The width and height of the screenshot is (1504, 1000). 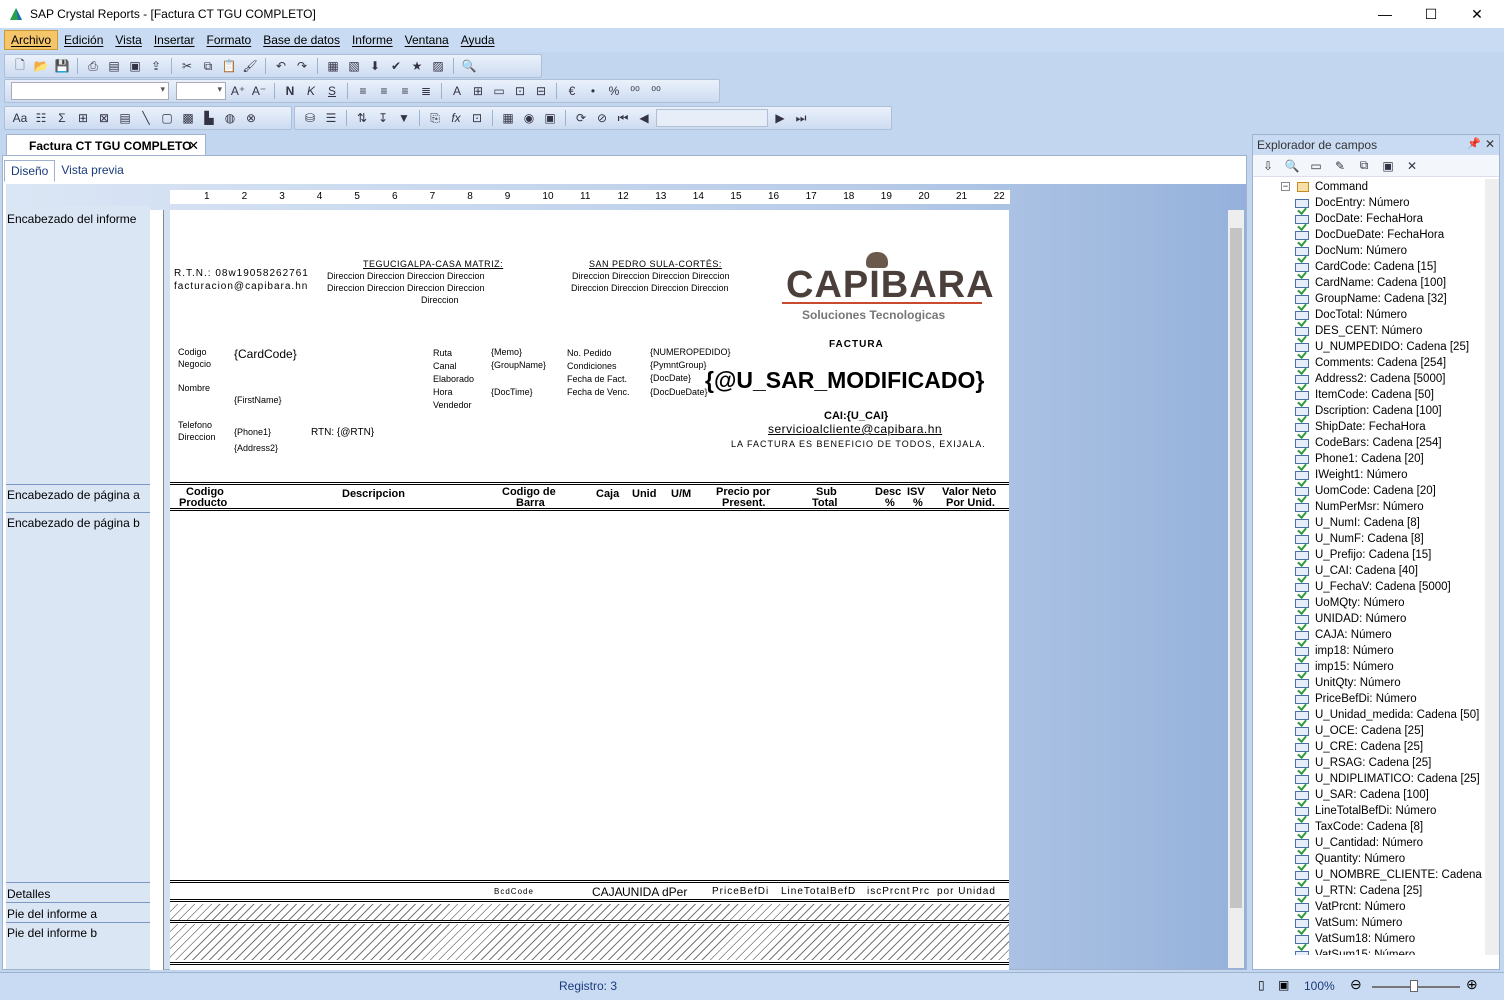 What do you see at coordinates (384, 91) in the screenshot?
I see `align-center-icon: ≡` at bounding box center [384, 91].